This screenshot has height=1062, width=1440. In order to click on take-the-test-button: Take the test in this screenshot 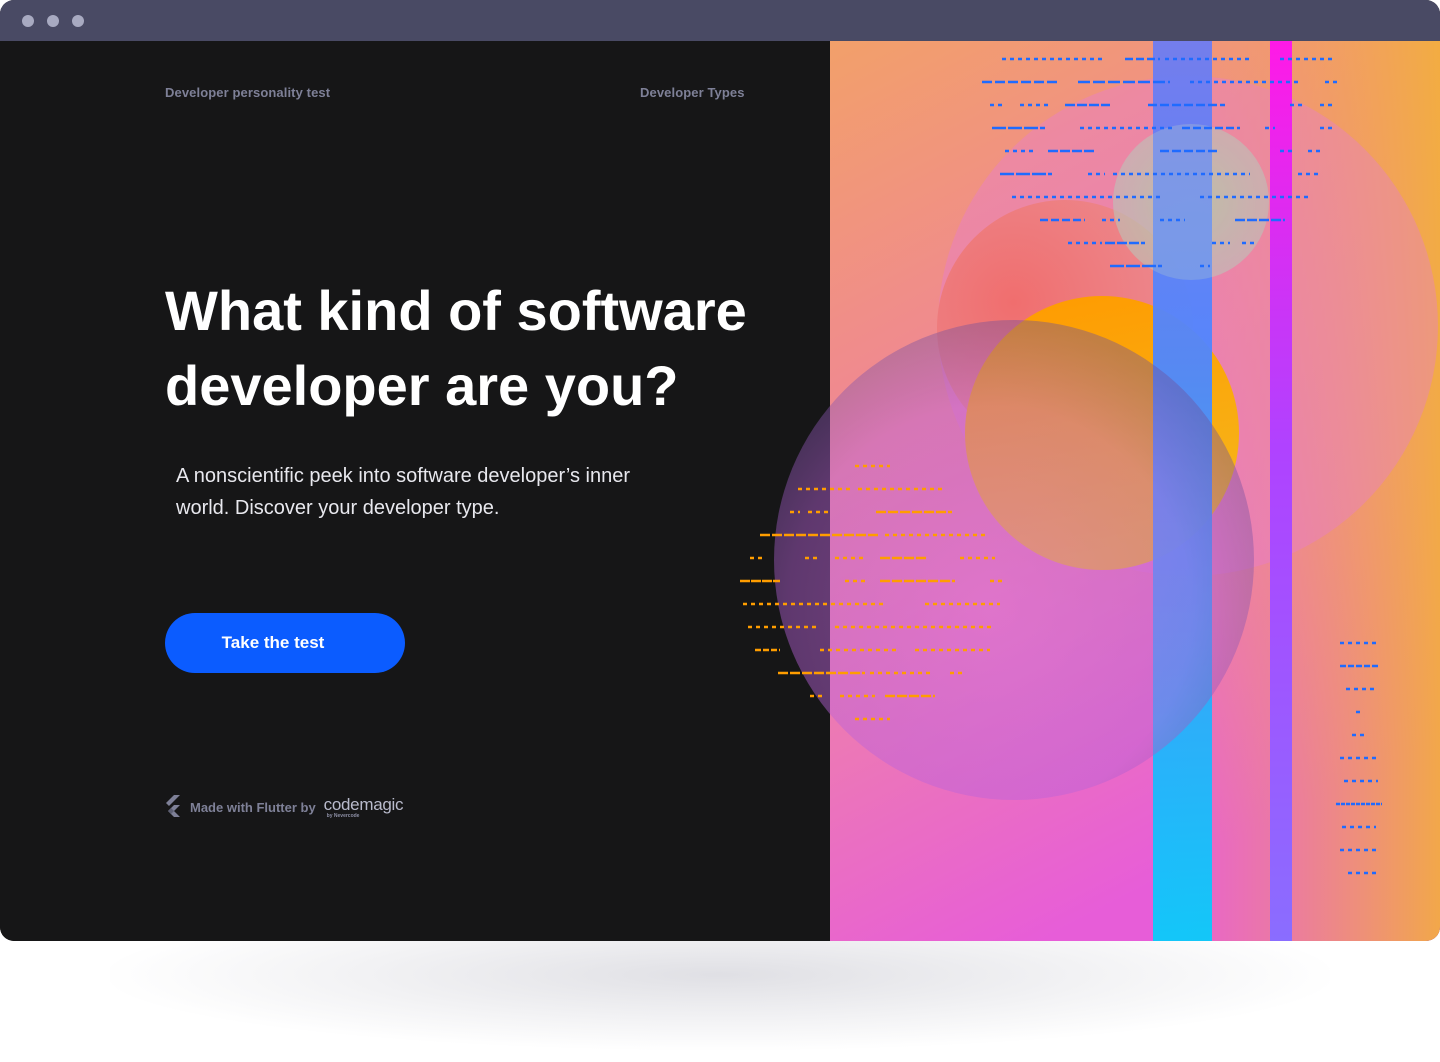, I will do `click(285, 643)`.